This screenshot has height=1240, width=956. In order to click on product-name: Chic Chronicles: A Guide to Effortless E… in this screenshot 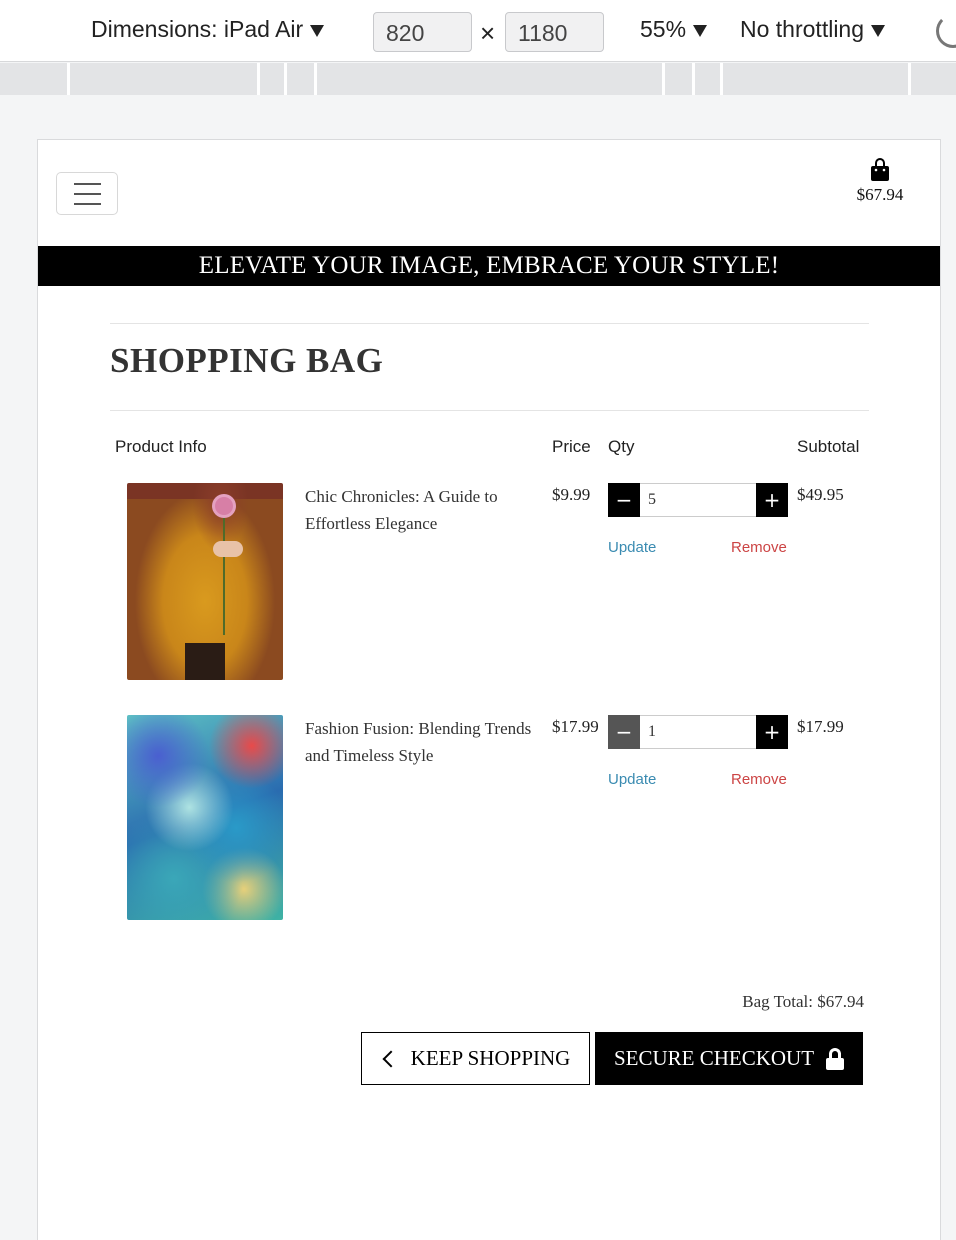, I will do `click(401, 510)`.